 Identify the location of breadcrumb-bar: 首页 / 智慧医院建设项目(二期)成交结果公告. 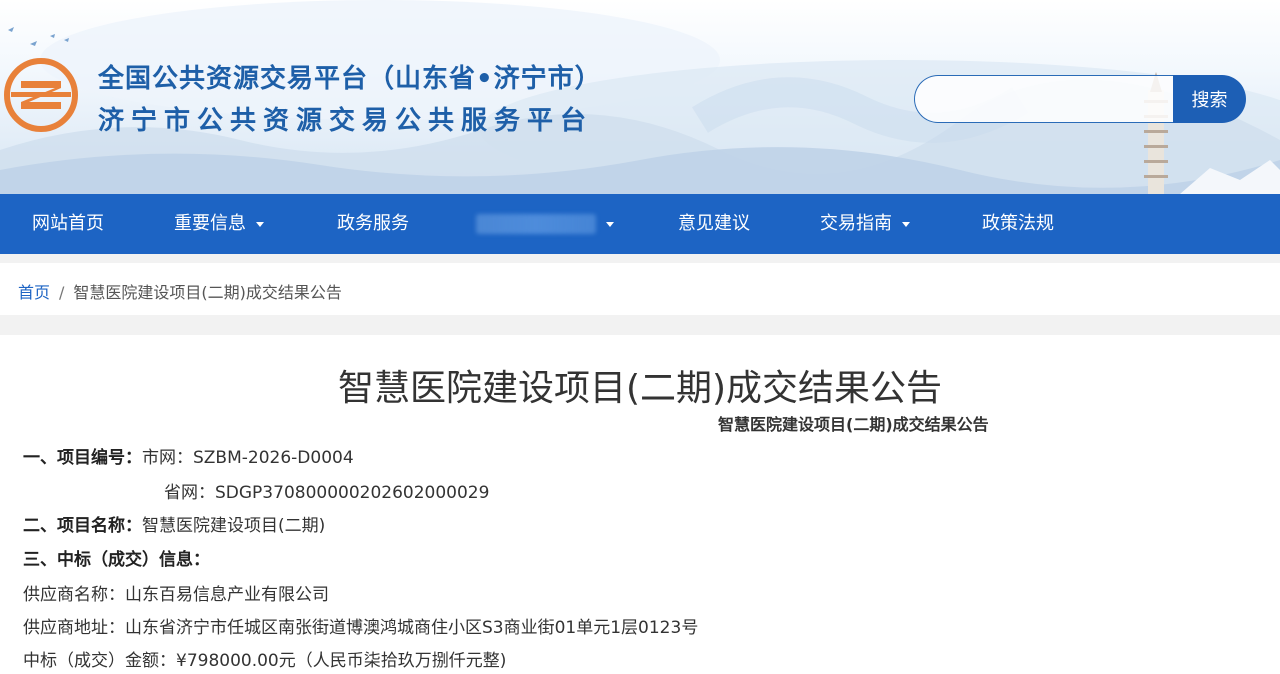
(640, 289).